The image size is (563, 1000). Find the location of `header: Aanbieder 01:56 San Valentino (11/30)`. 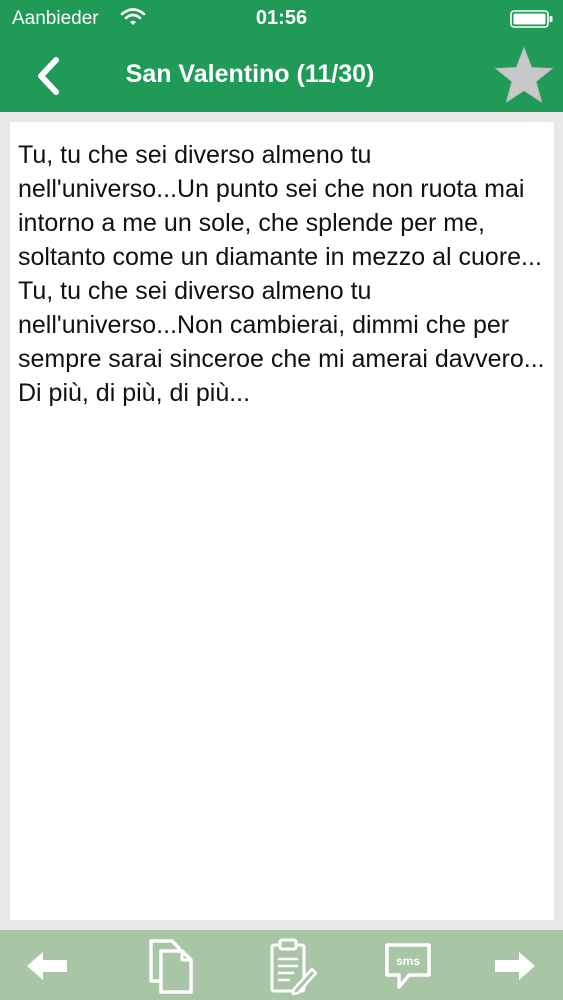

header: Aanbieder 01:56 San Valentino (11/30) is located at coordinates (281, 56).